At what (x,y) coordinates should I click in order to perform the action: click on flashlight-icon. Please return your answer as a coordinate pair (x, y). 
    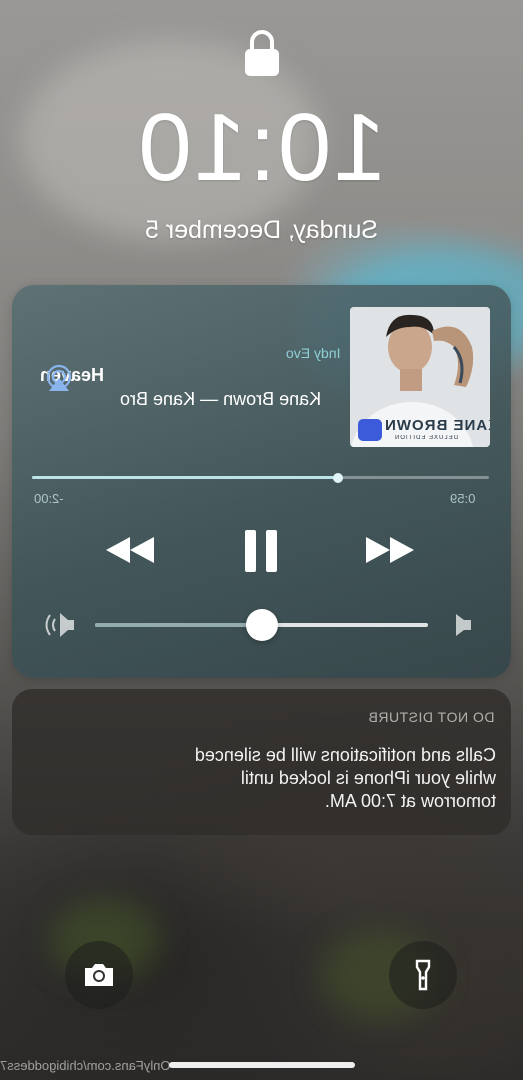
    Looking at the image, I should click on (423, 975).